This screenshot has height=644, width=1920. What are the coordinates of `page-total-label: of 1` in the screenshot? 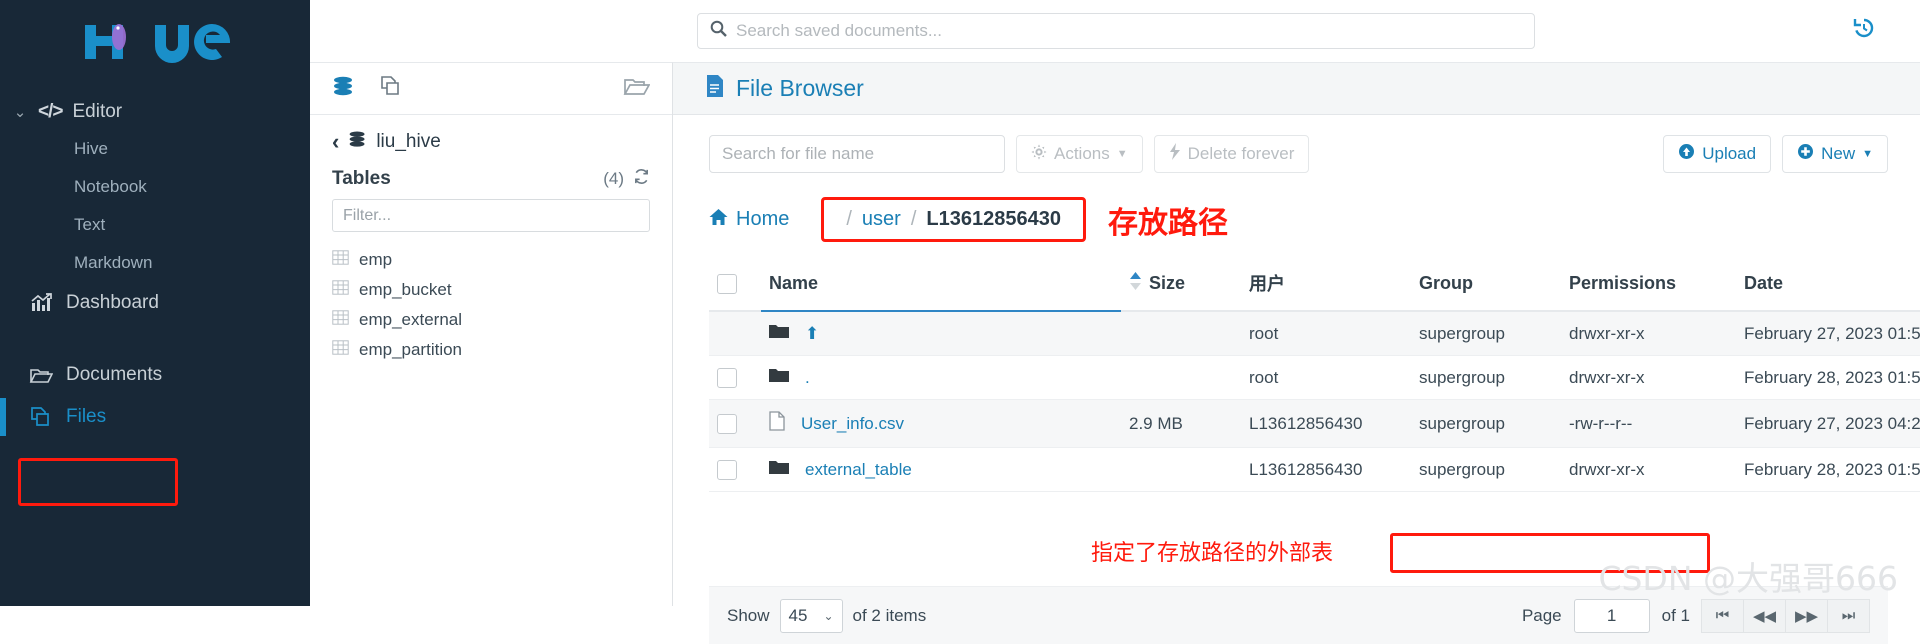 It's located at (1675, 615).